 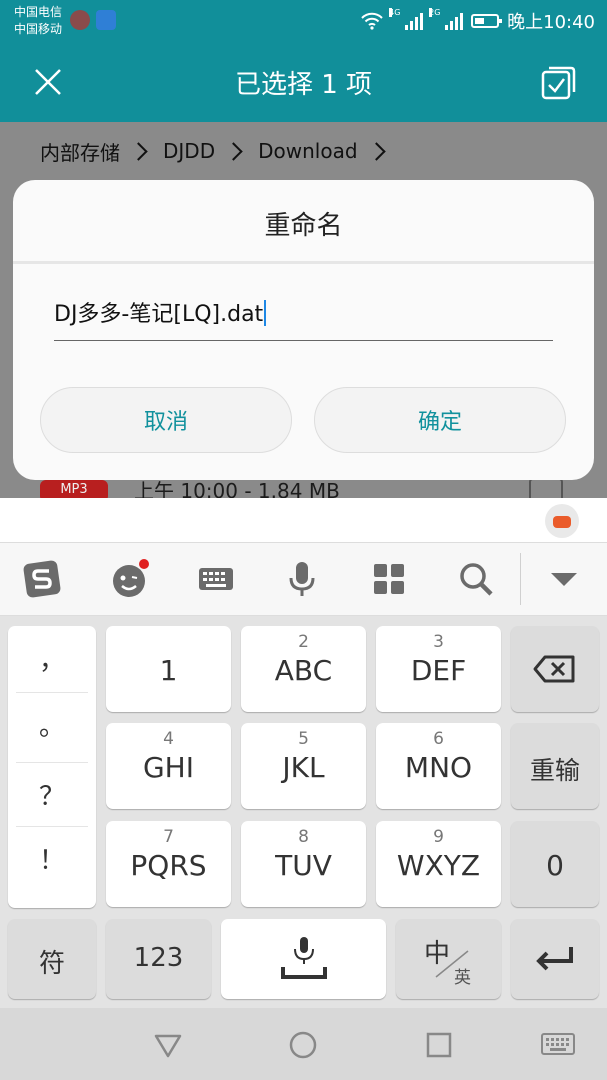 What do you see at coordinates (303, 642) in the screenshot?
I see `key-2-number: 2` at bounding box center [303, 642].